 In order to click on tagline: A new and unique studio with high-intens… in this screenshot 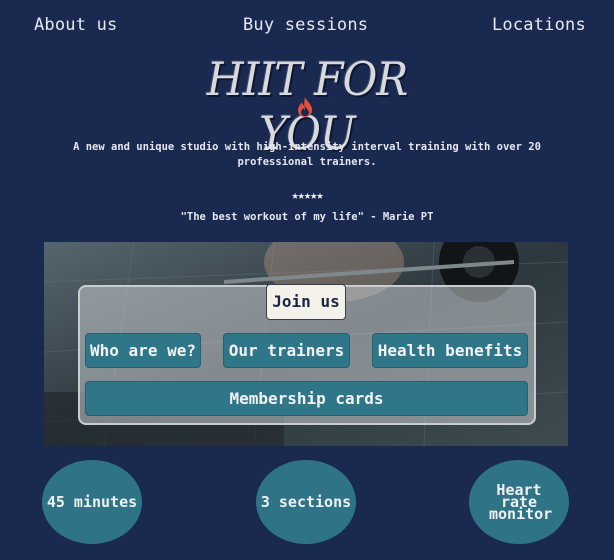, I will do `click(307, 154)`.